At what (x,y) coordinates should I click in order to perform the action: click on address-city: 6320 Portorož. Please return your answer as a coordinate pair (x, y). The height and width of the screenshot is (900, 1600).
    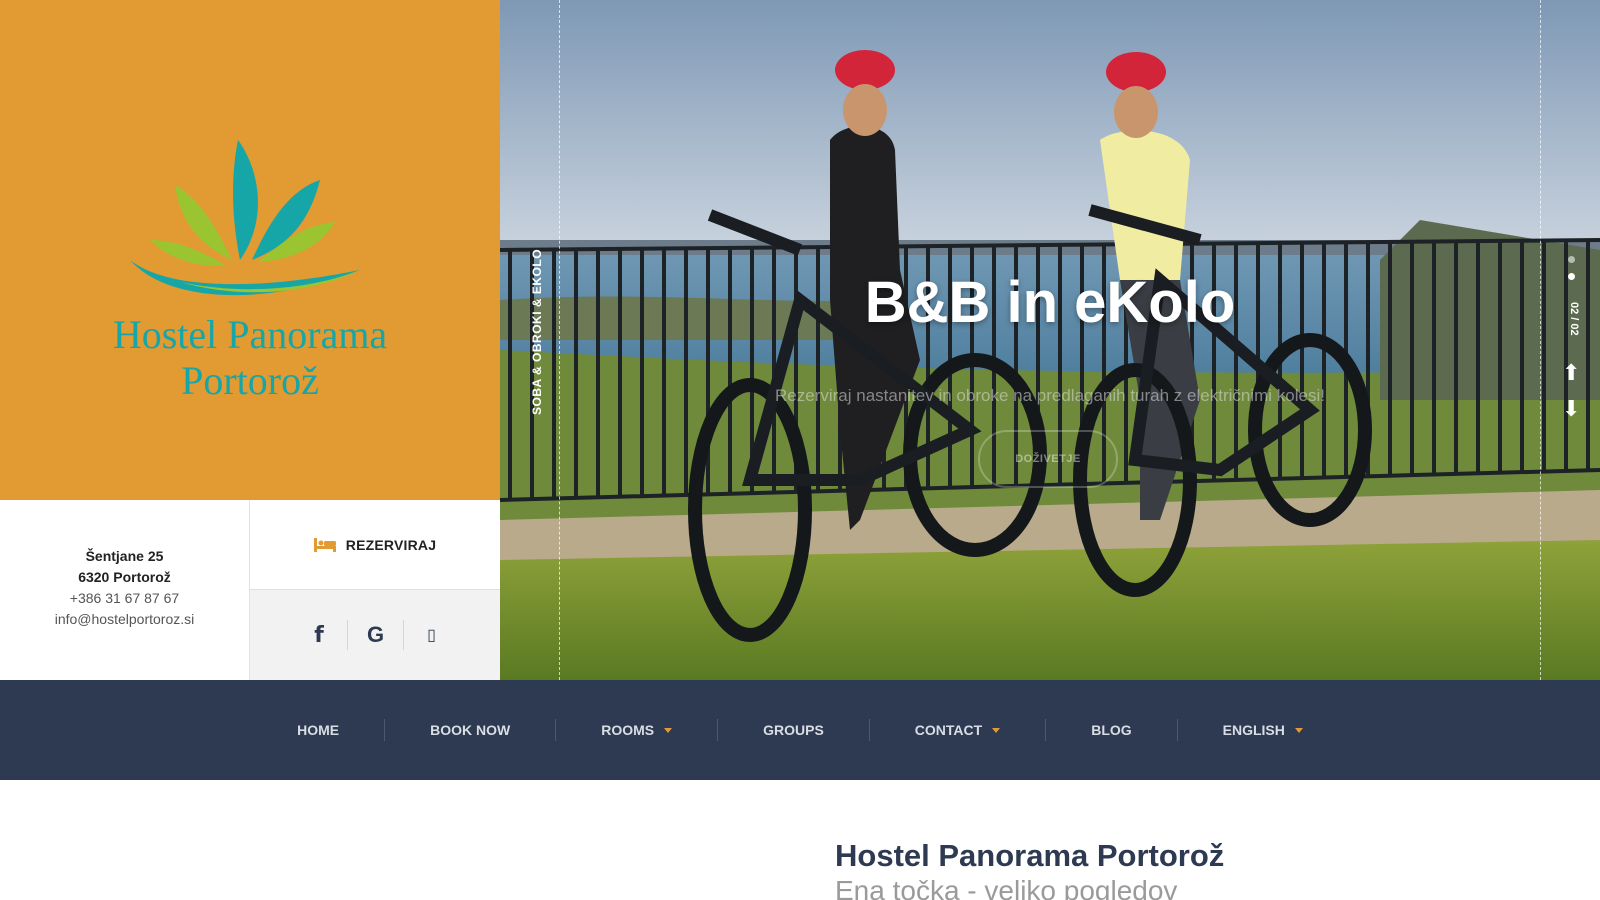
    Looking at the image, I should click on (124, 577).